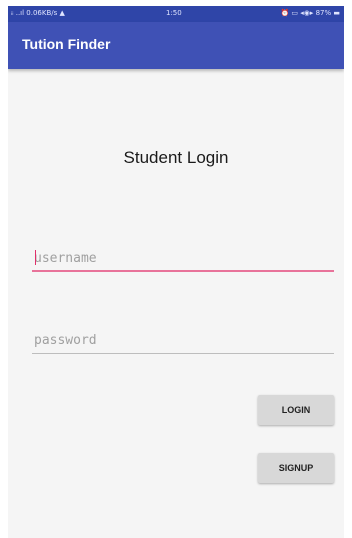 This screenshot has height=538, width=352. What do you see at coordinates (183, 271) in the screenshot?
I see `username-underline` at bounding box center [183, 271].